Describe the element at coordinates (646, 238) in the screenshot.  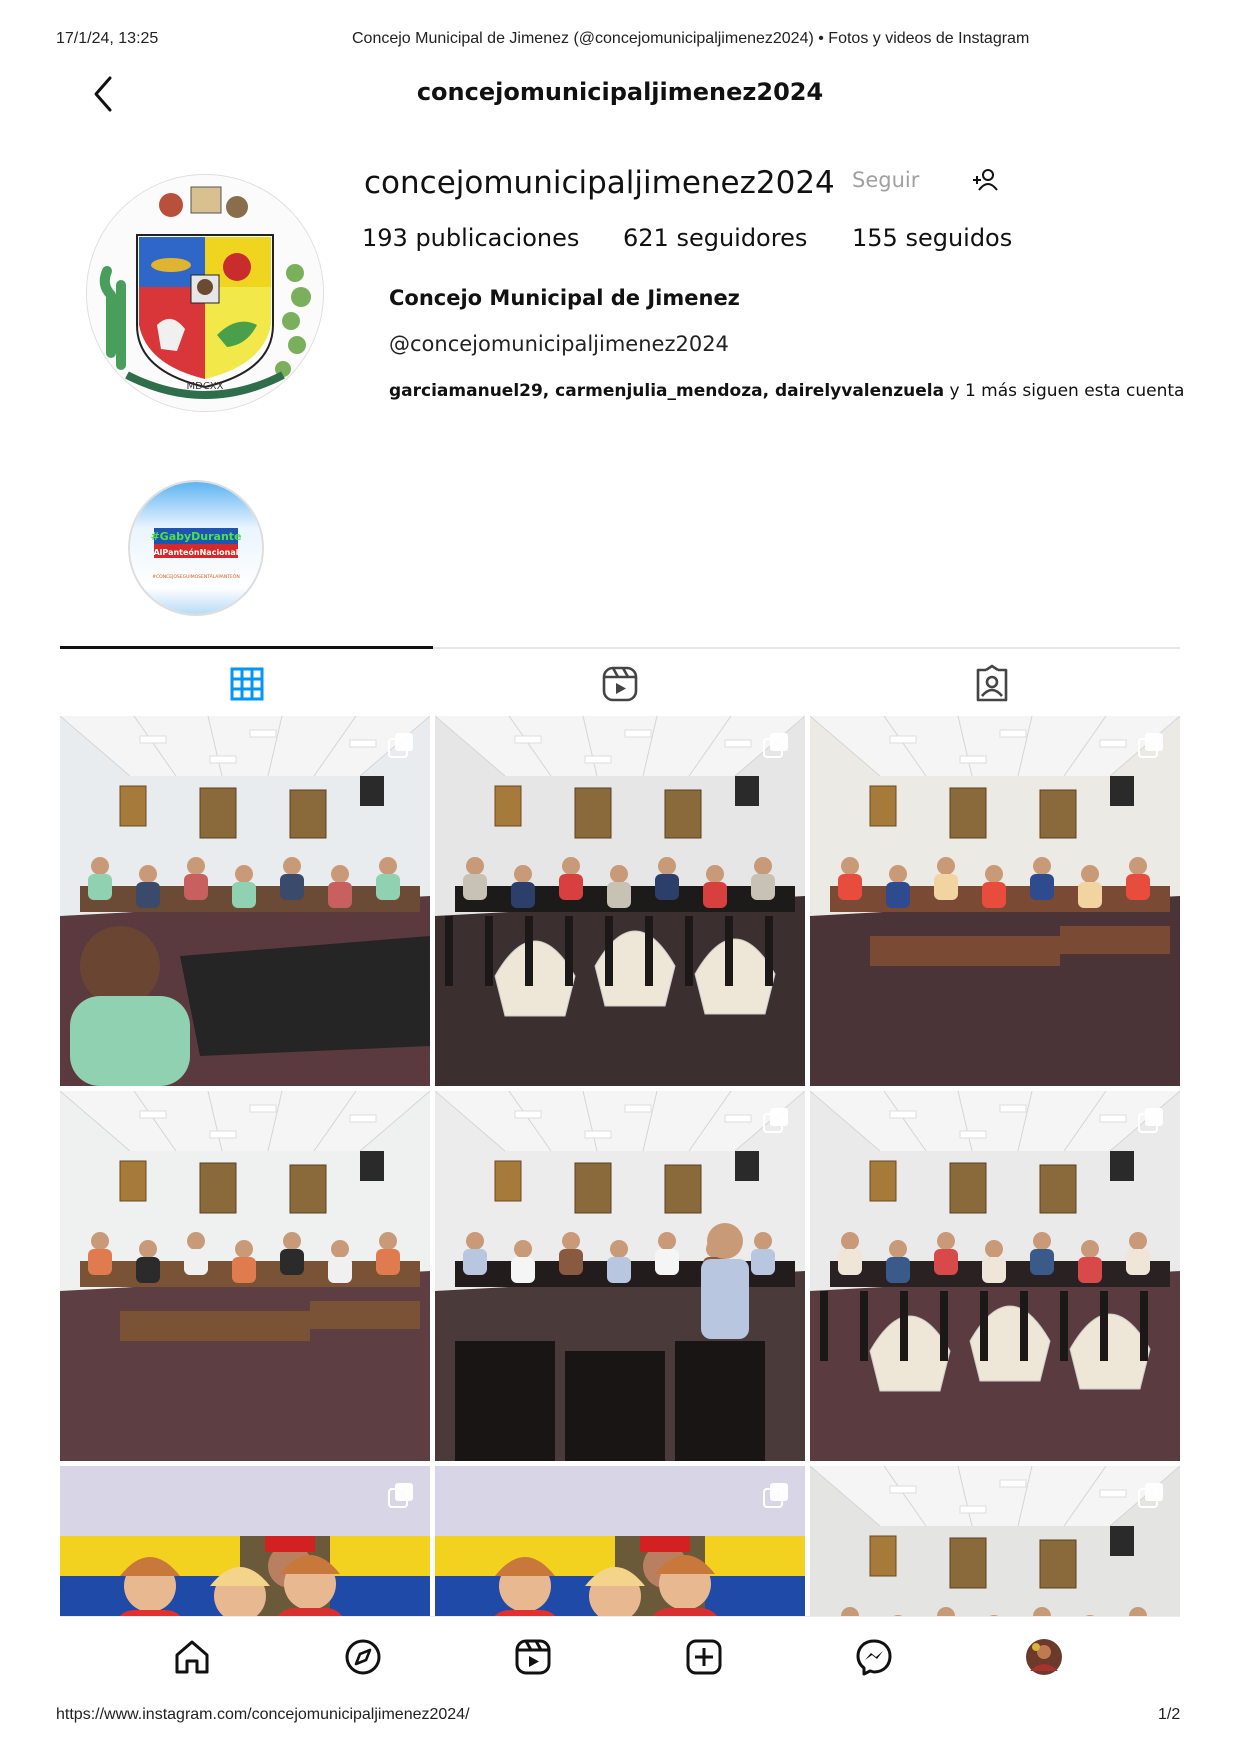
I see `followers-number: 621` at that location.